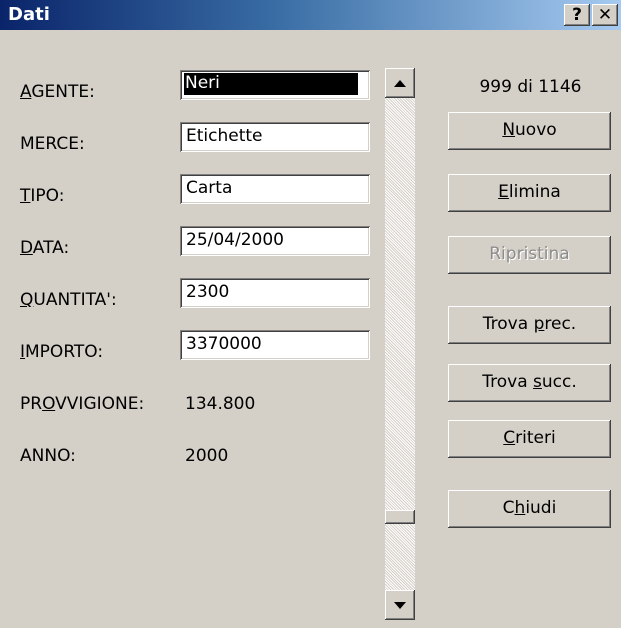  What do you see at coordinates (529, 193) in the screenshot?
I see `elimina-button: Elimina` at bounding box center [529, 193].